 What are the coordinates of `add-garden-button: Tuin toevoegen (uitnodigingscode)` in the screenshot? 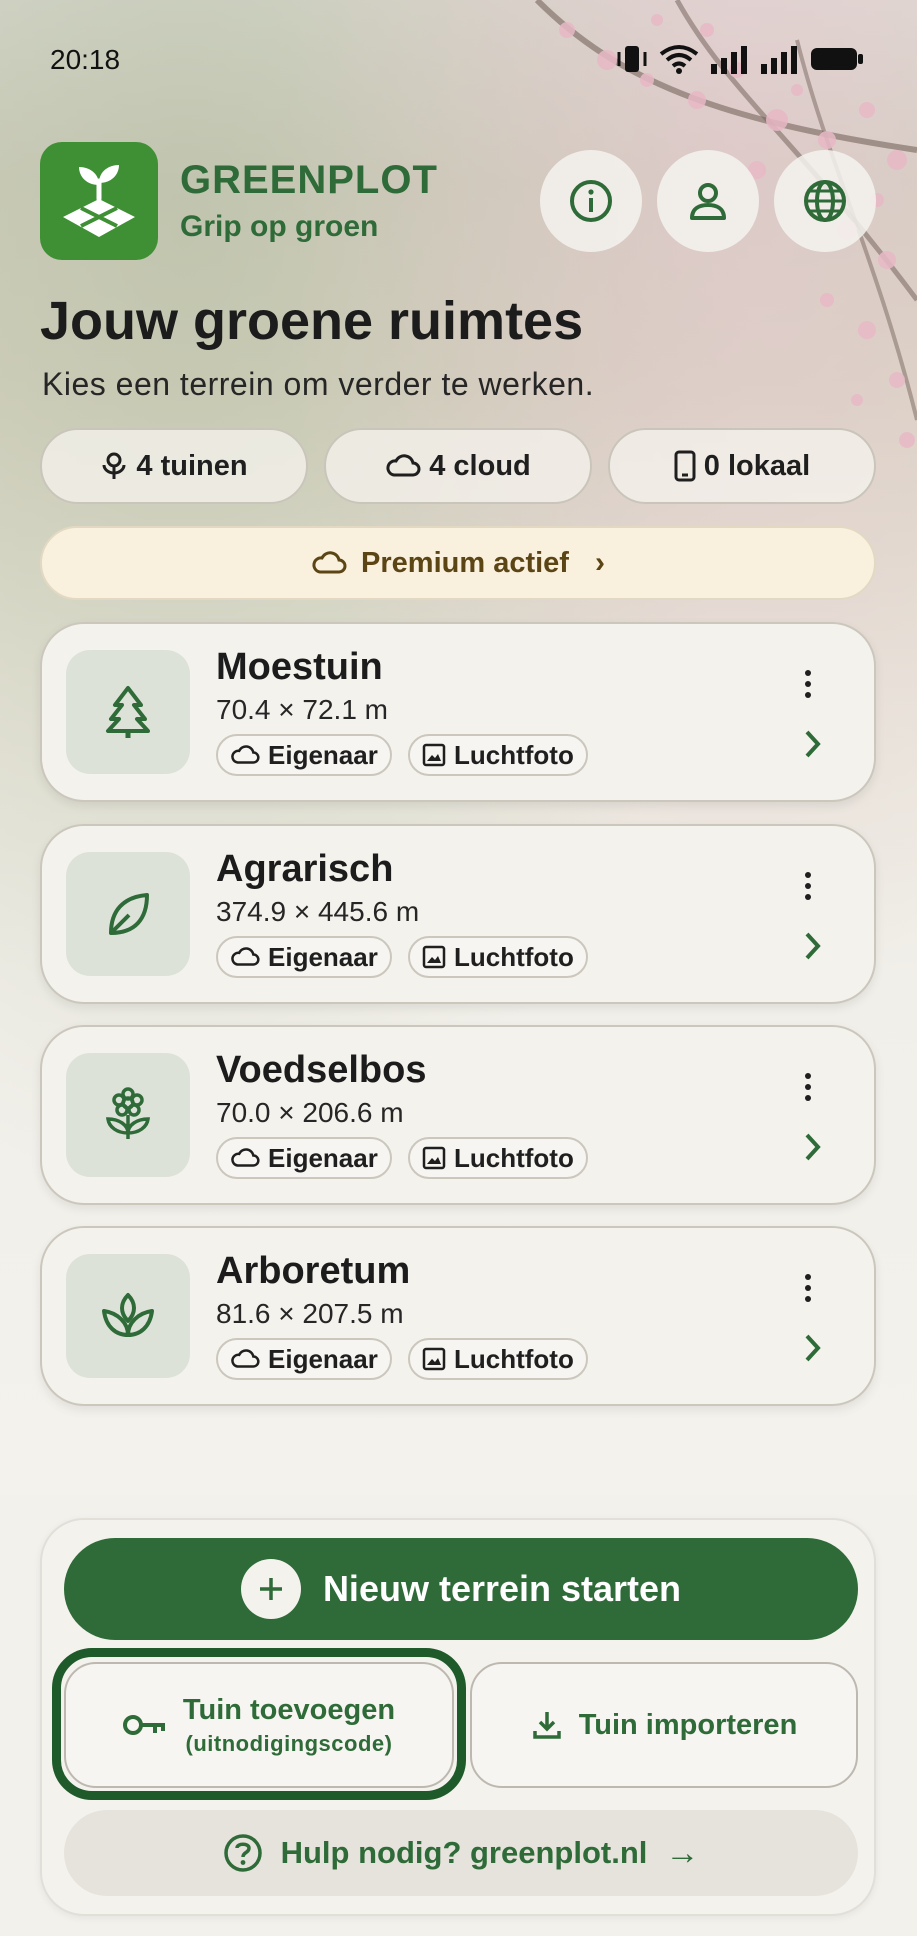 It's located at (259, 1725).